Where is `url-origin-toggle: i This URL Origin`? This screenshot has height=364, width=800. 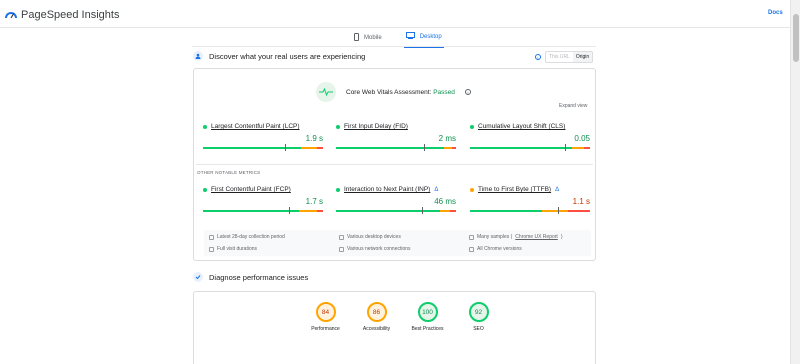 url-origin-toggle: i This URL Origin is located at coordinates (564, 57).